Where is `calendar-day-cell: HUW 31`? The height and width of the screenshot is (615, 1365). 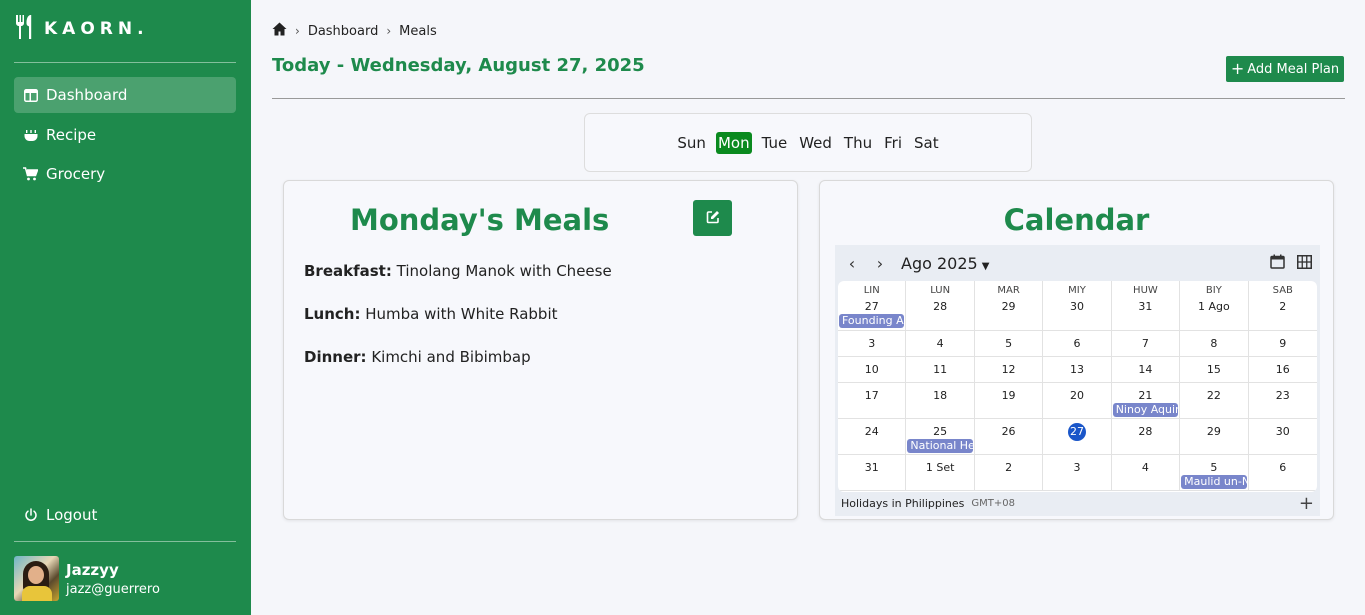
calendar-day-cell: HUW 31 is located at coordinates (1146, 306).